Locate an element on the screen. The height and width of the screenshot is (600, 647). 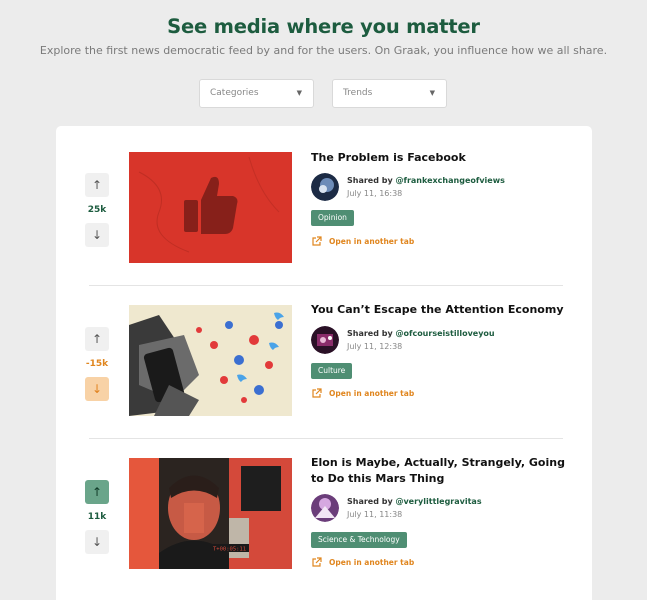
trends-select-label: Trends is located at coordinates (358, 93).